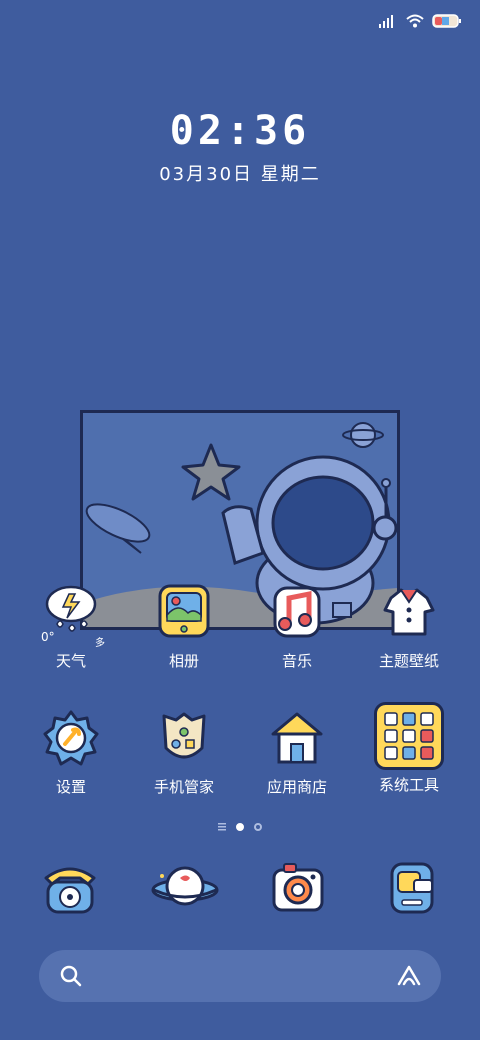 The image size is (480, 1040). Describe the element at coordinates (409, 612) in the screenshot. I see `theme-icon` at that location.